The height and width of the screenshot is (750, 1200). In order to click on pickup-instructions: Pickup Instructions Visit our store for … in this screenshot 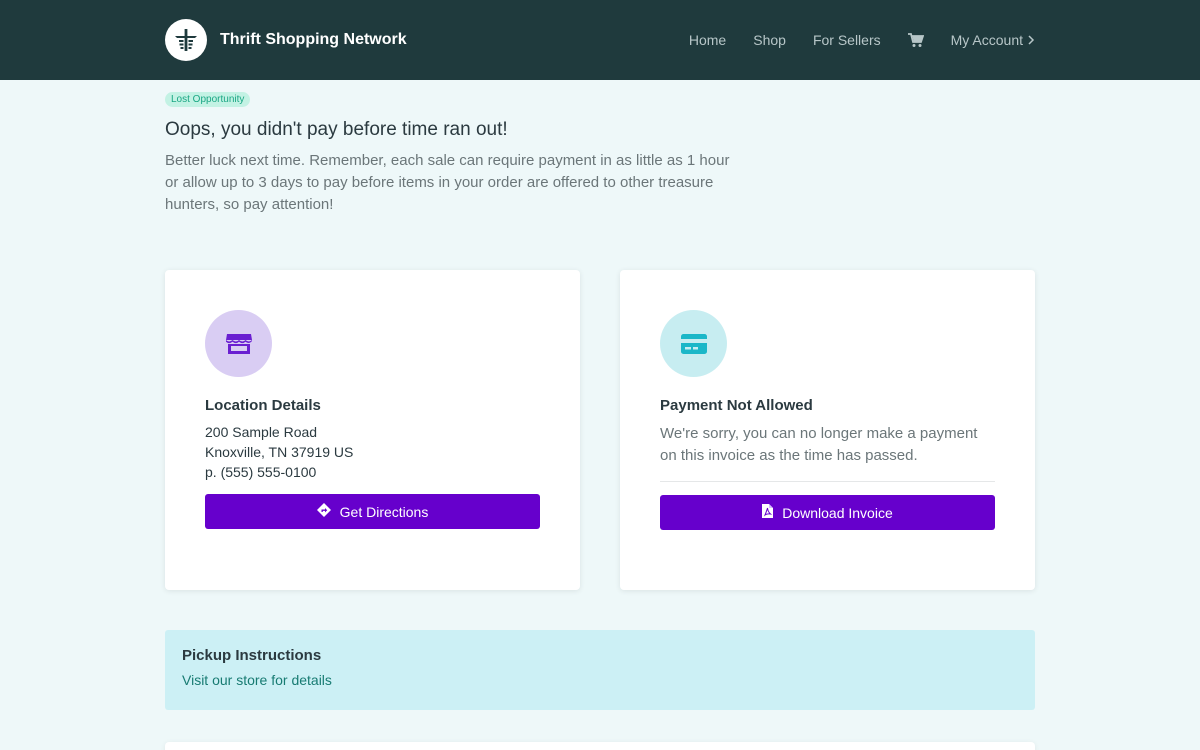, I will do `click(600, 670)`.